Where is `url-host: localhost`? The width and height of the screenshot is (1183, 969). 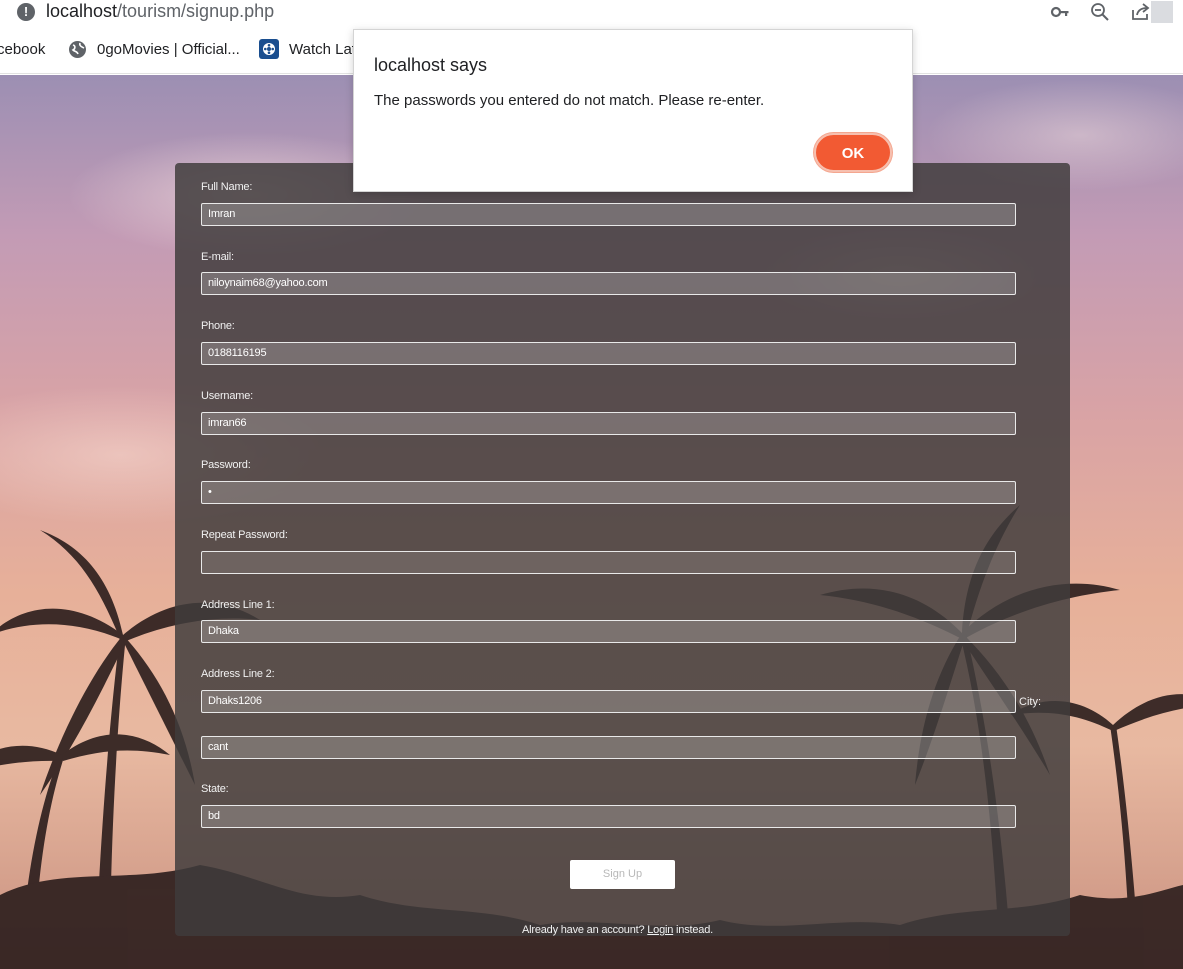 url-host: localhost is located at coordinates (82, 11).